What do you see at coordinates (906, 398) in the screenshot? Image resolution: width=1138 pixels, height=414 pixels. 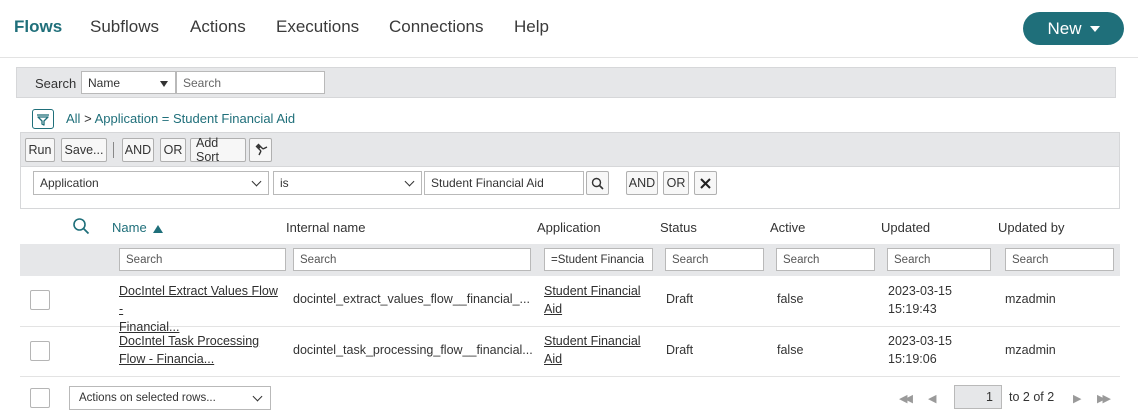 I see `first-page-icon: ◀◀` at bounding box center [906, 398].